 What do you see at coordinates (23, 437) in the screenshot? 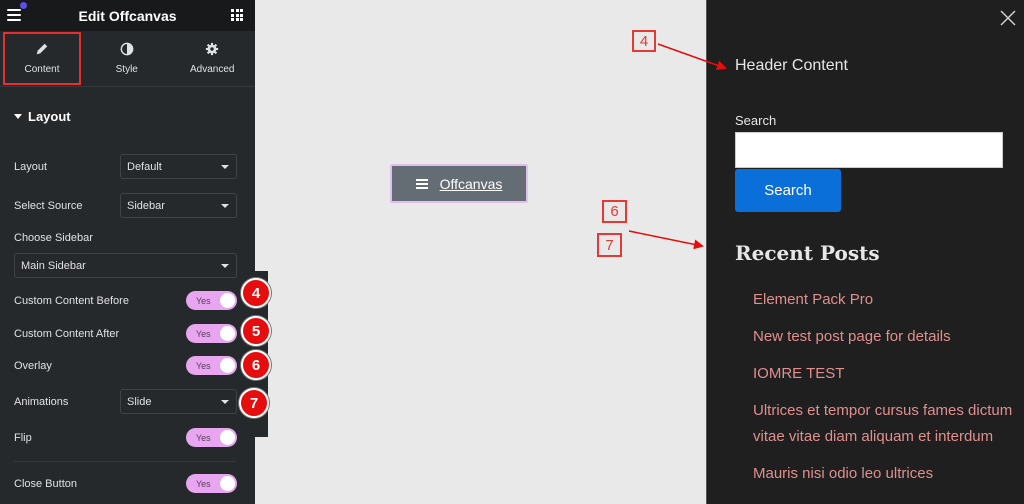
I see `flip-label: Flip` at bounding box center [23, 437].